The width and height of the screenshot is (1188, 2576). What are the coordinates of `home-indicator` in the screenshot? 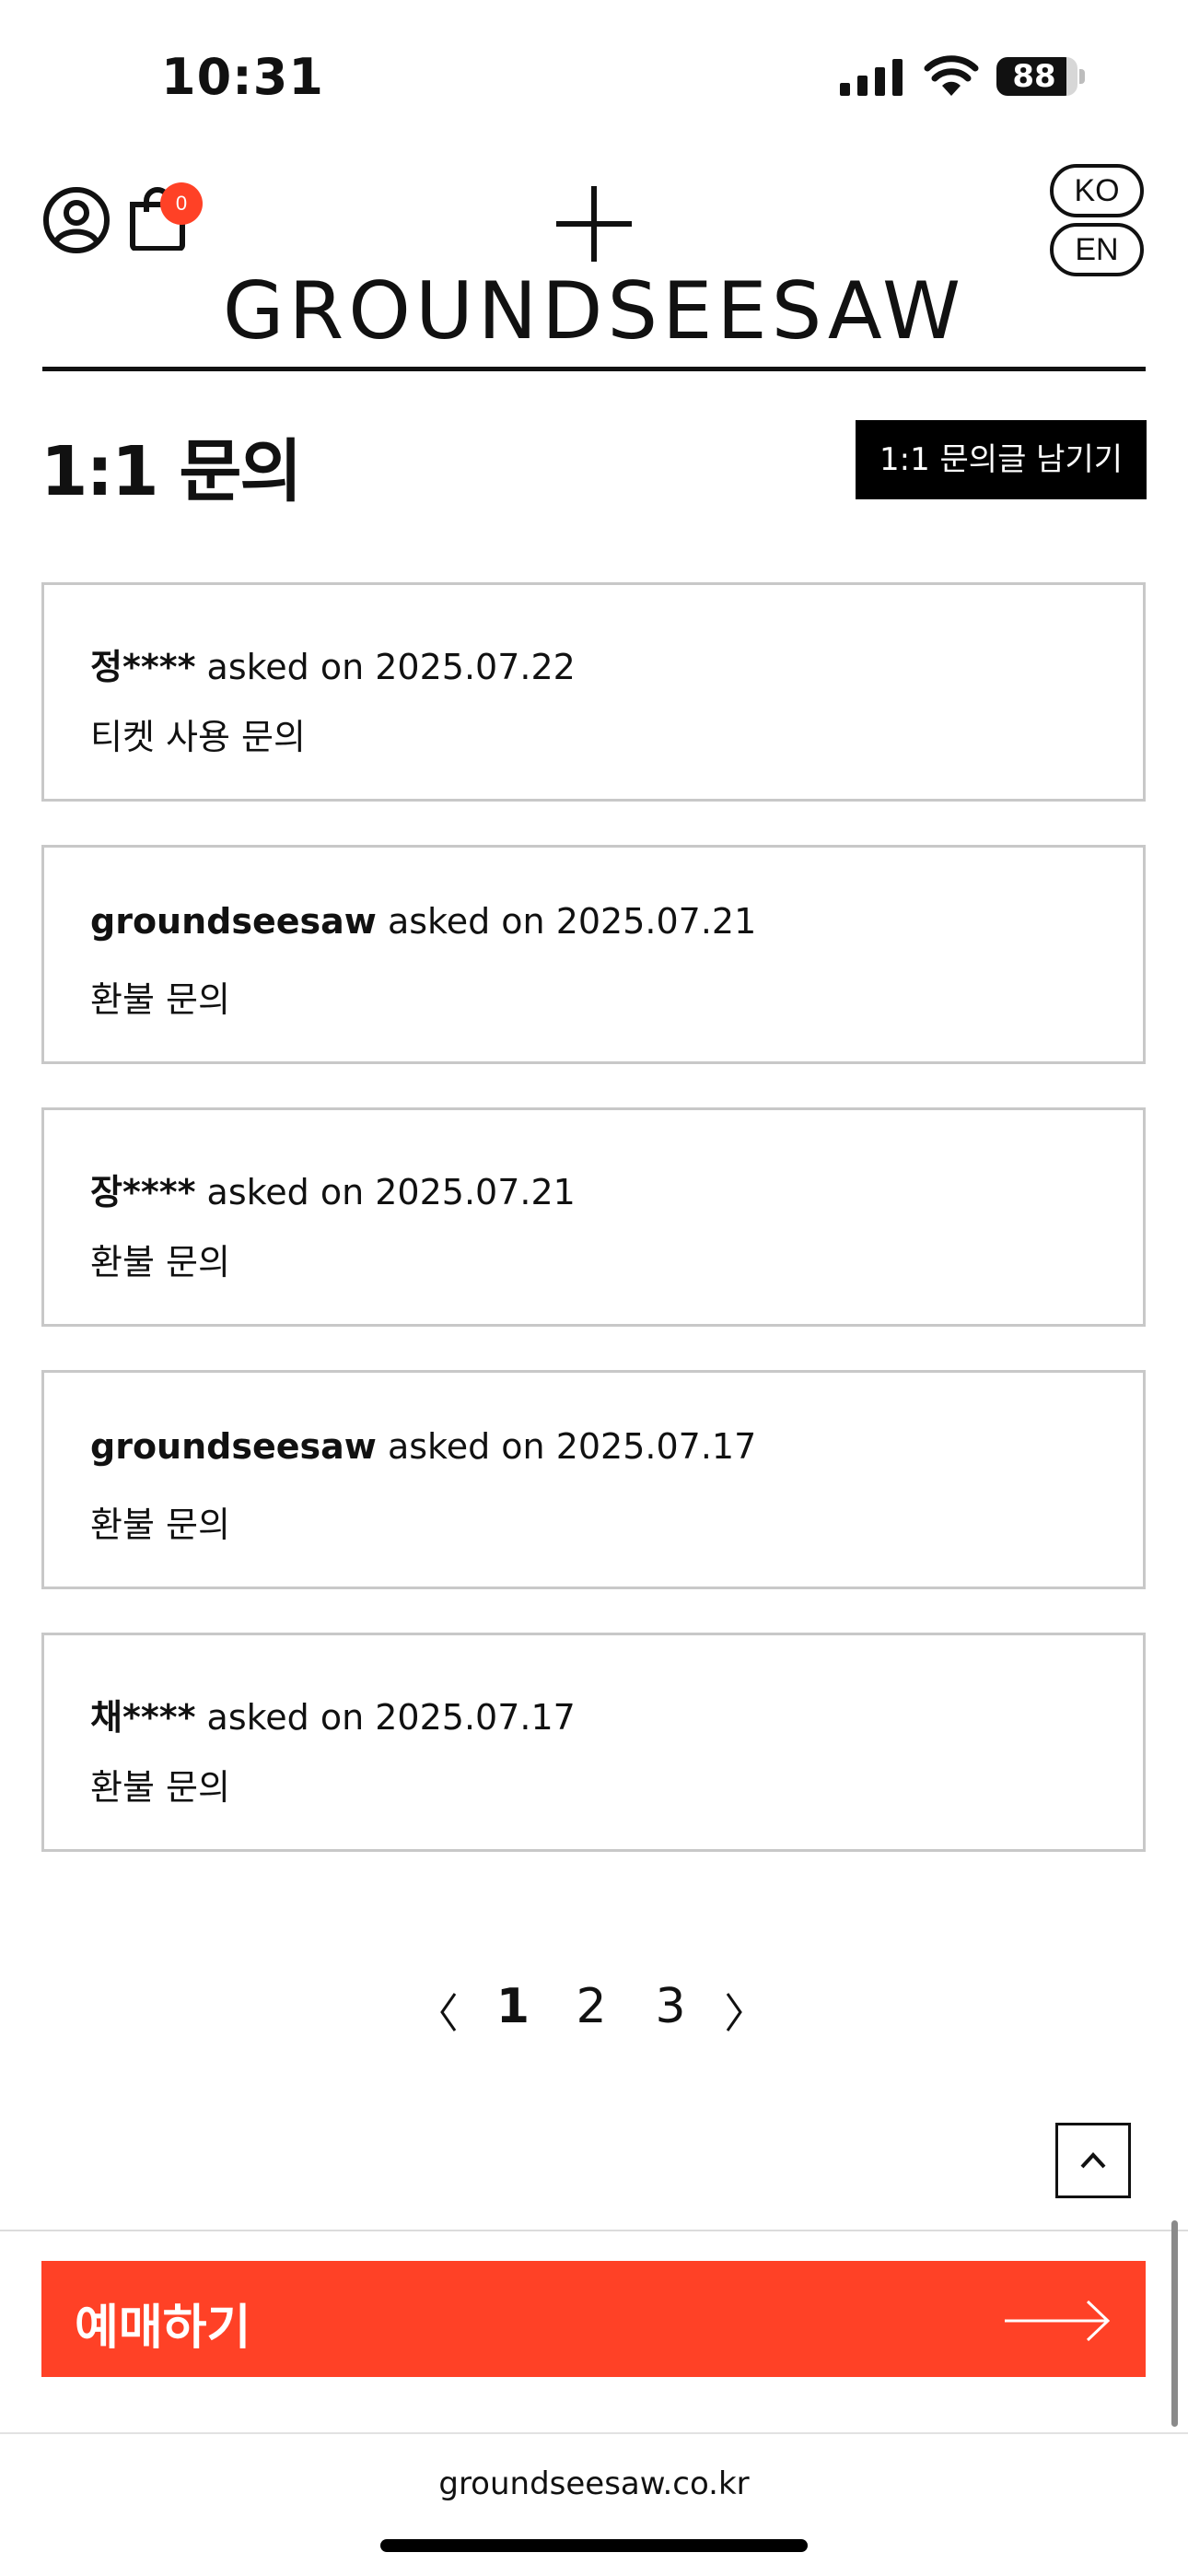 It's located at (594, 2545).